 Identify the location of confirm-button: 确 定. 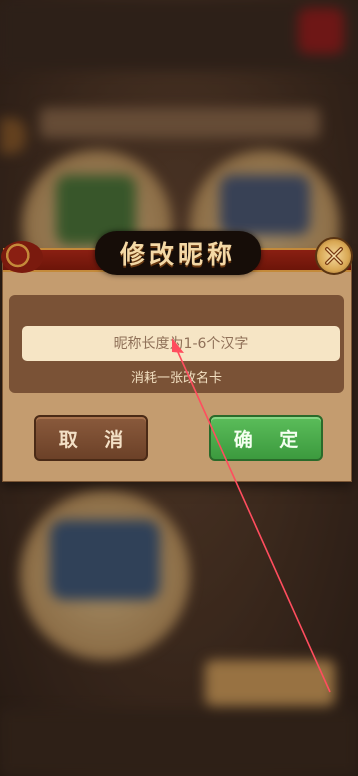
(266, 438).